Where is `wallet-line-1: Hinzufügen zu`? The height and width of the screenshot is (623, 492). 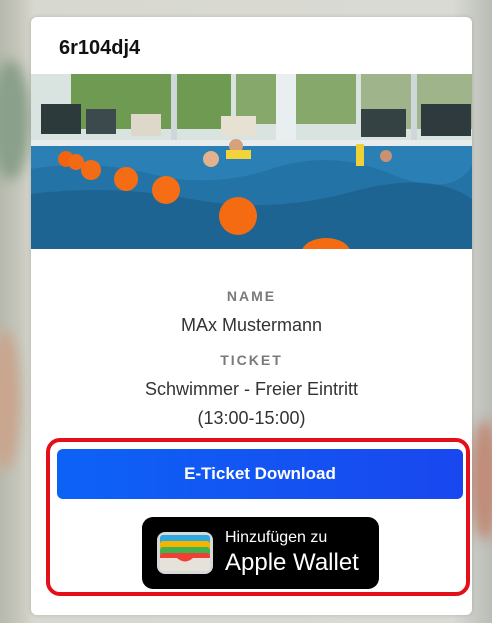 wallet-line-1: Hinzufügen zu is located at coordinates (276, 537).